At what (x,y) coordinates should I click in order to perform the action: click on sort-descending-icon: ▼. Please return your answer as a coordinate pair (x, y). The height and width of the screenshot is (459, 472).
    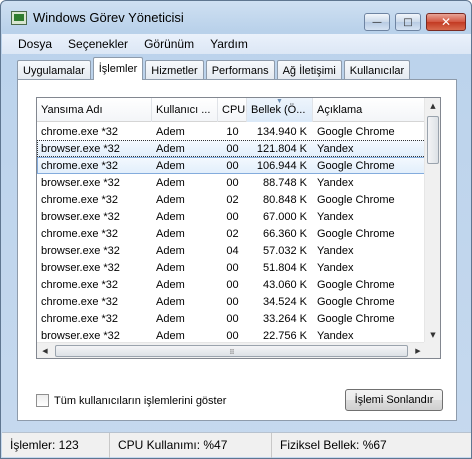
    Looking at the image, I should click on (279, 101).